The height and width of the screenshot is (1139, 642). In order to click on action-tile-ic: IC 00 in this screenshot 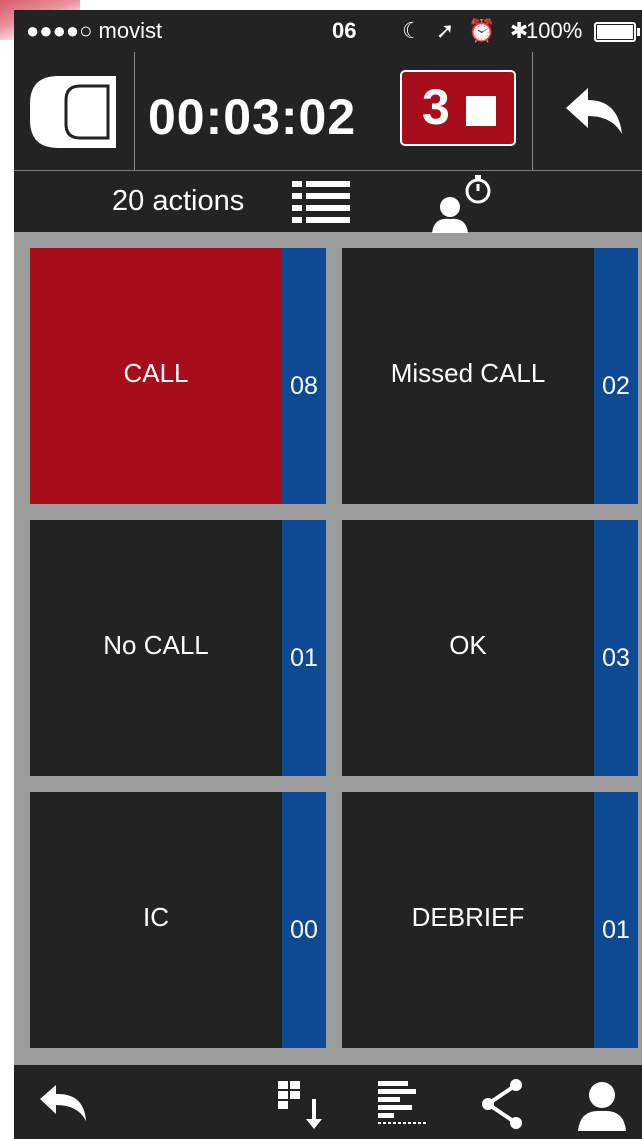, I will do `click(178, 920)`.